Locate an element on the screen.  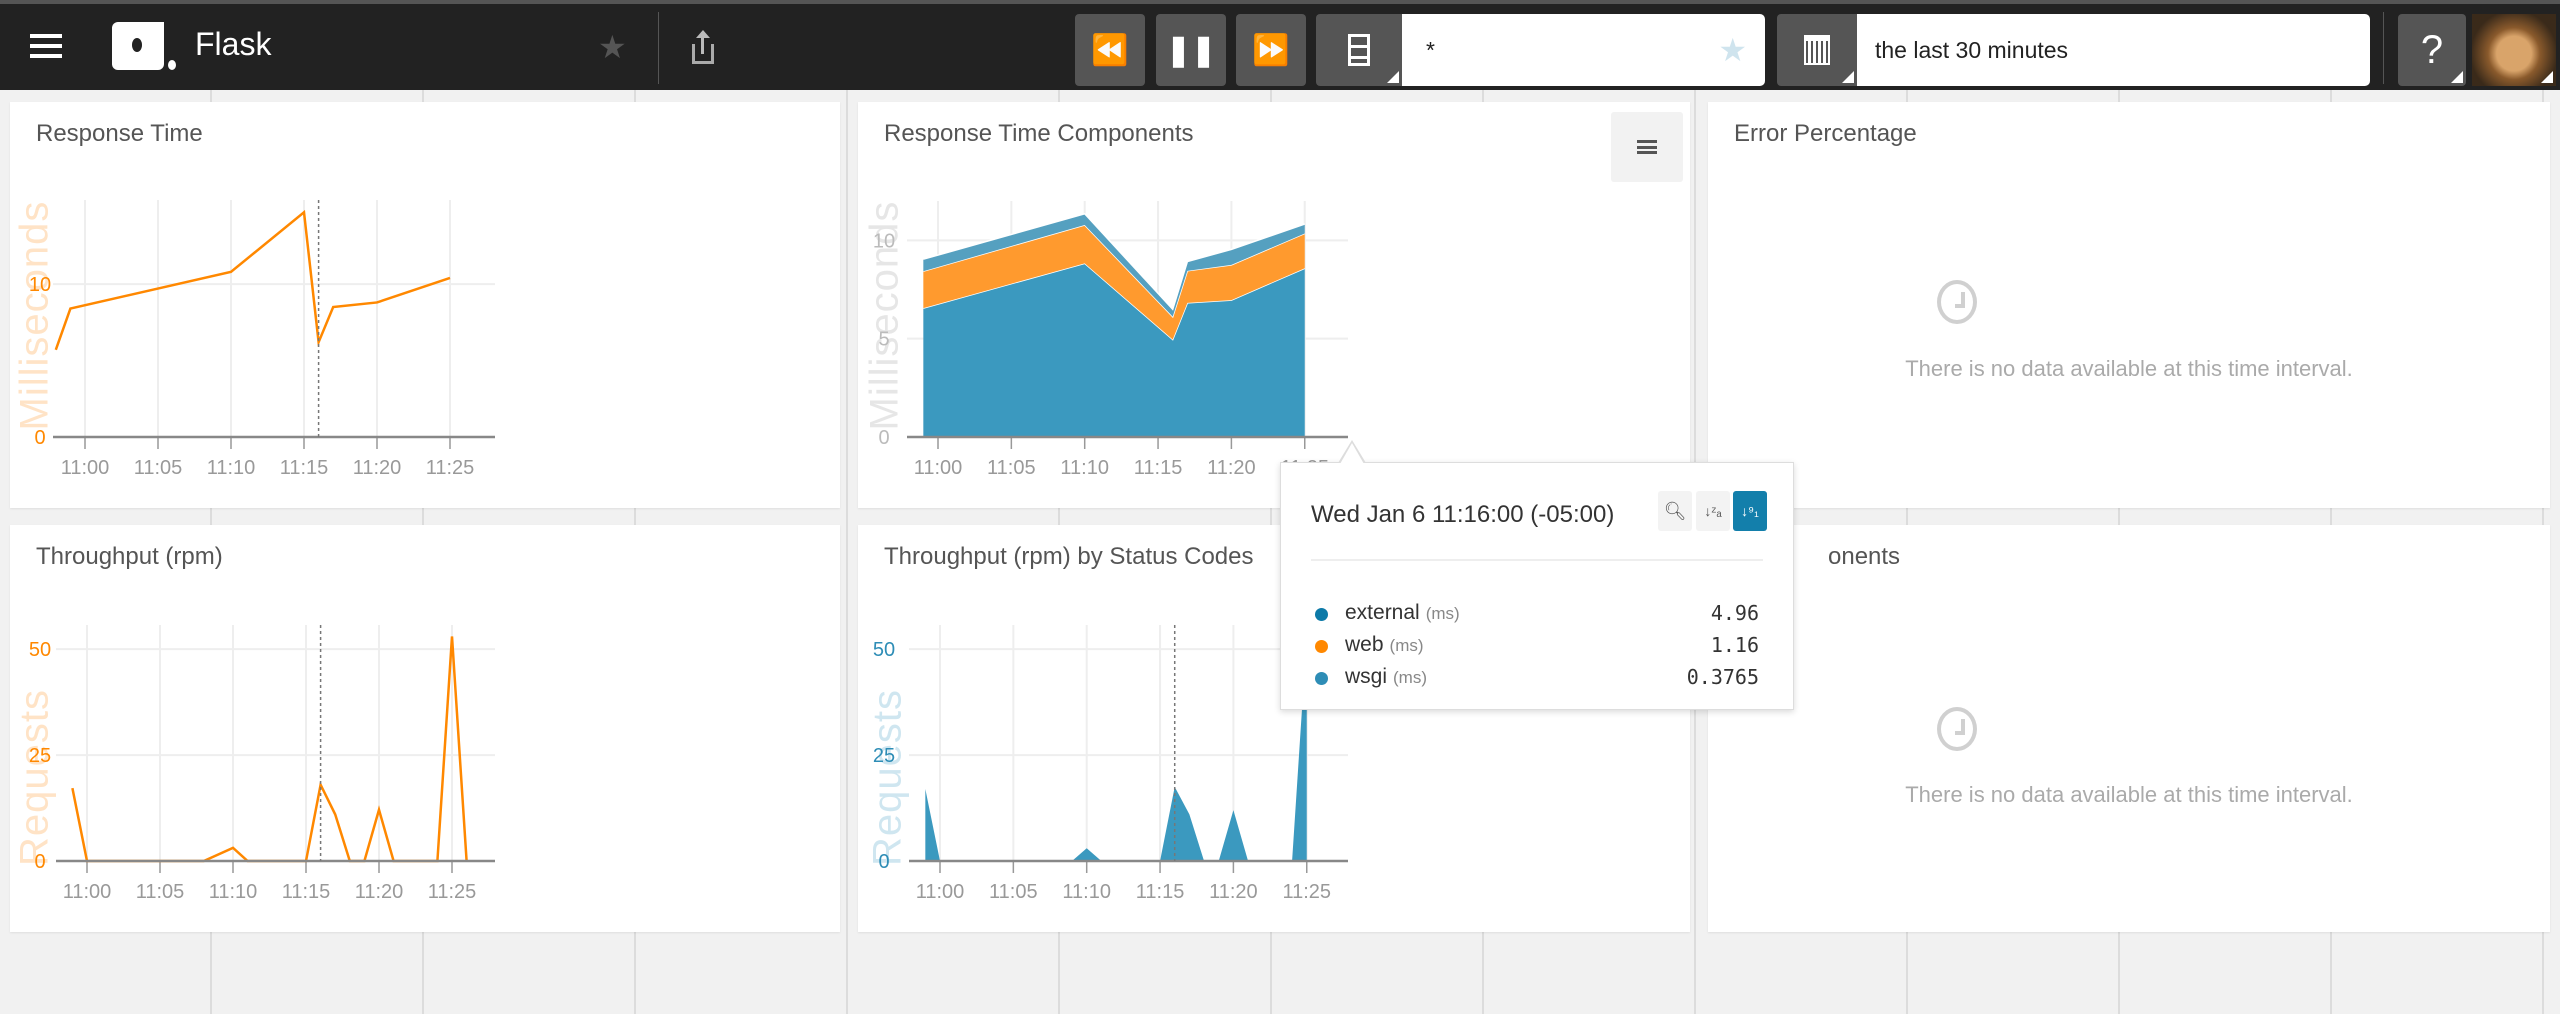
share-icon is located at coordinates (703, 47).